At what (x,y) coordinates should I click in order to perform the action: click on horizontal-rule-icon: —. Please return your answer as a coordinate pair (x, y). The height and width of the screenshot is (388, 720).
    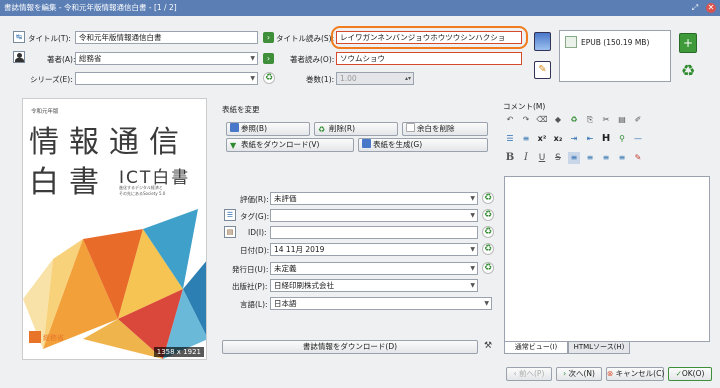
    Looking at the image, I should click on (638, 139).